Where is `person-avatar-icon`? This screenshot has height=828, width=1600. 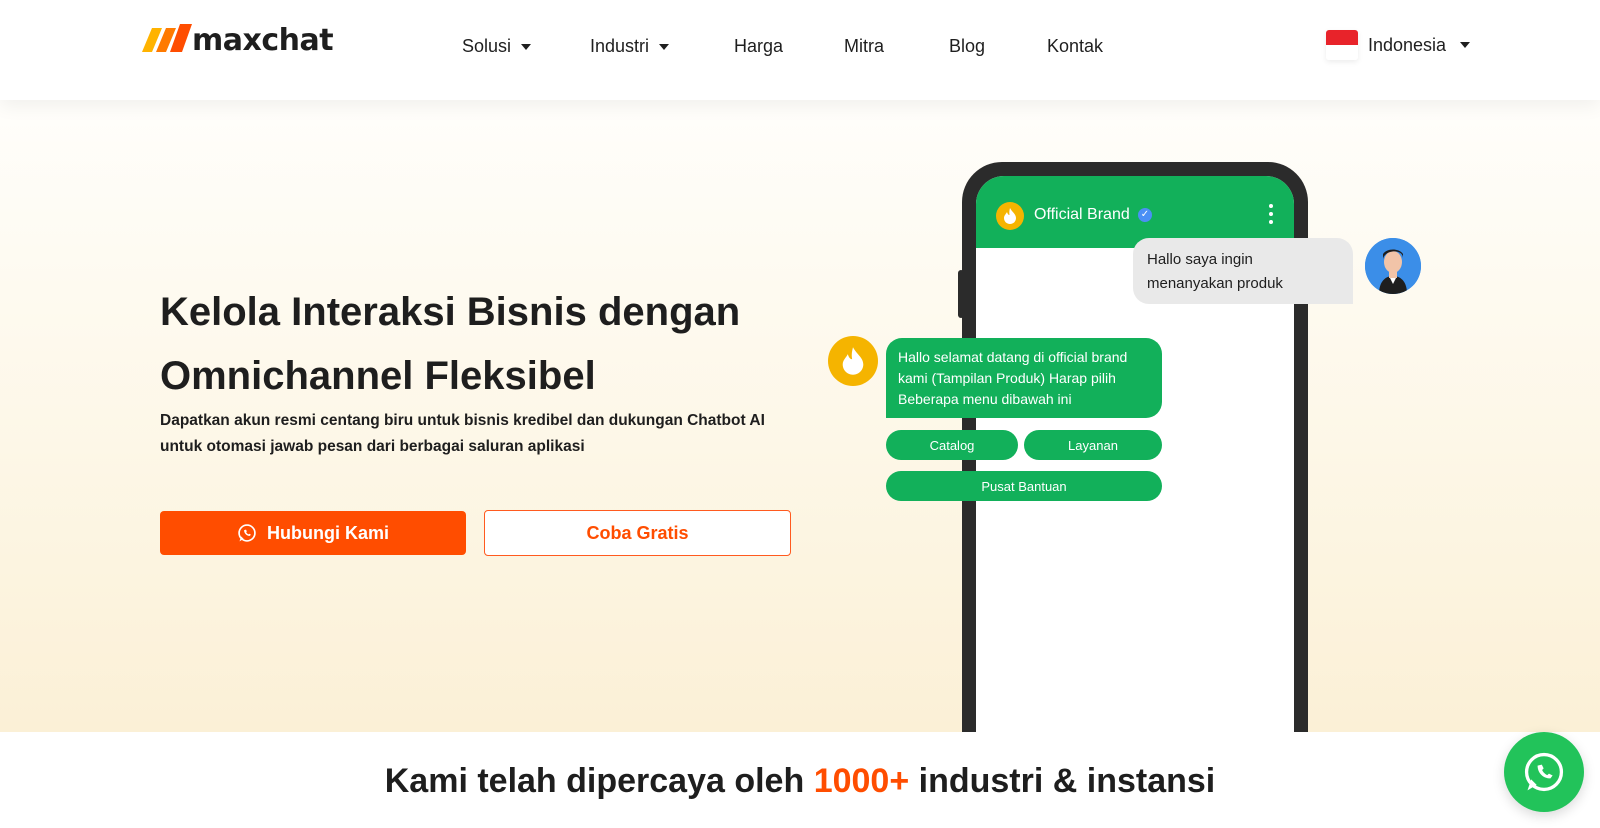 person-avatar-icon is located at coordinates (1393, 266).